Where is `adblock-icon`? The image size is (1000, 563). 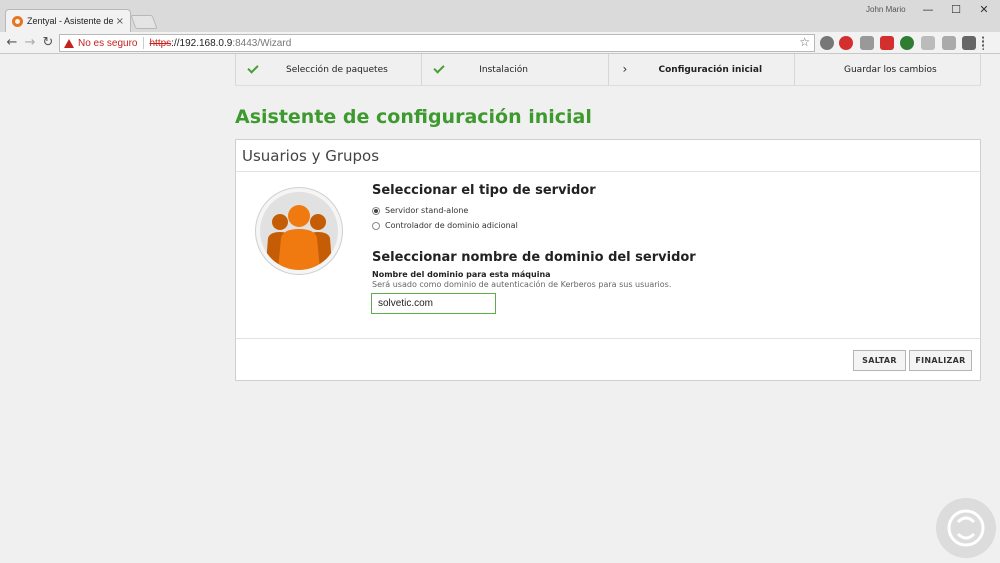
adblock-icon is located at coordinates (846, 43).